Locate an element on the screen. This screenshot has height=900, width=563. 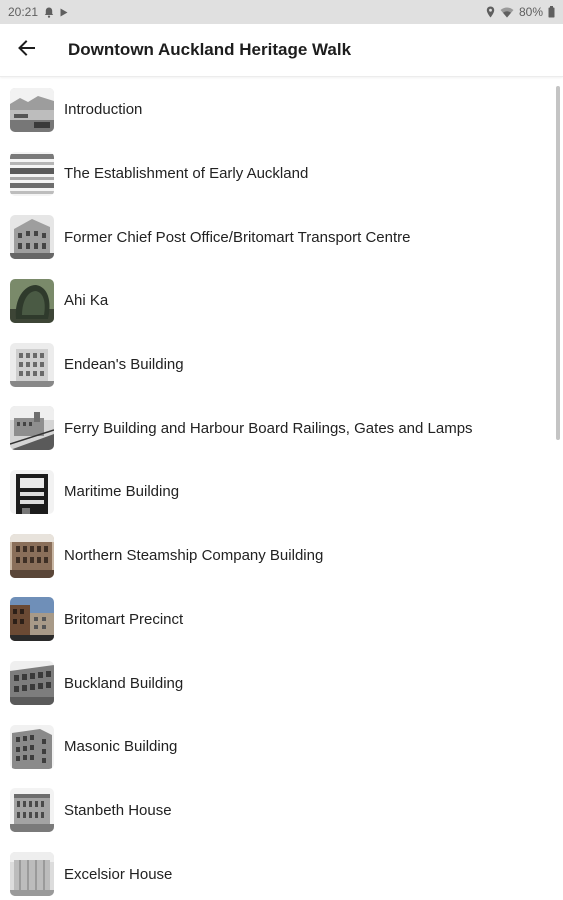
wifi-icon is located at coordinates (507, 12).